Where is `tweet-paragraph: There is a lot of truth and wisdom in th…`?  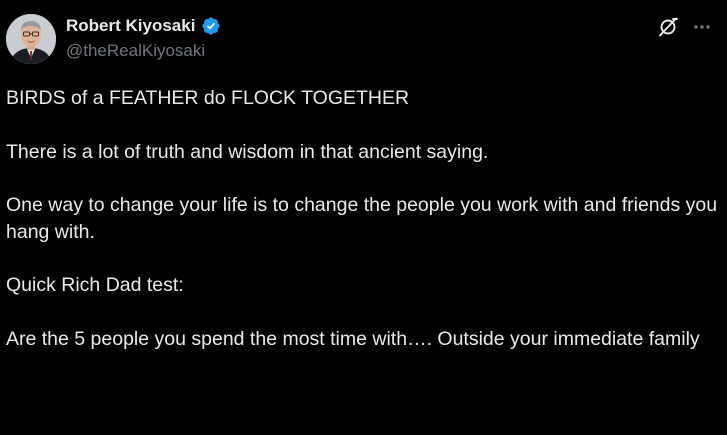
tweet-paragraph: There is a lot of truth and wisdom in th… is located at coordinates (247, 151).